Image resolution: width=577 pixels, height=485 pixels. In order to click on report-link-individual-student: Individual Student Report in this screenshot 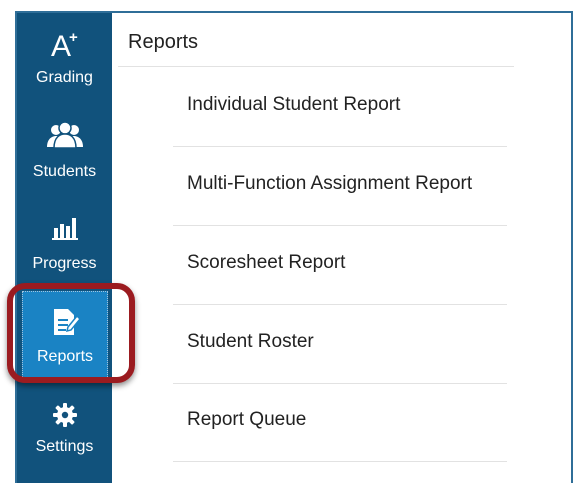, I will do `click(340, 107)`.